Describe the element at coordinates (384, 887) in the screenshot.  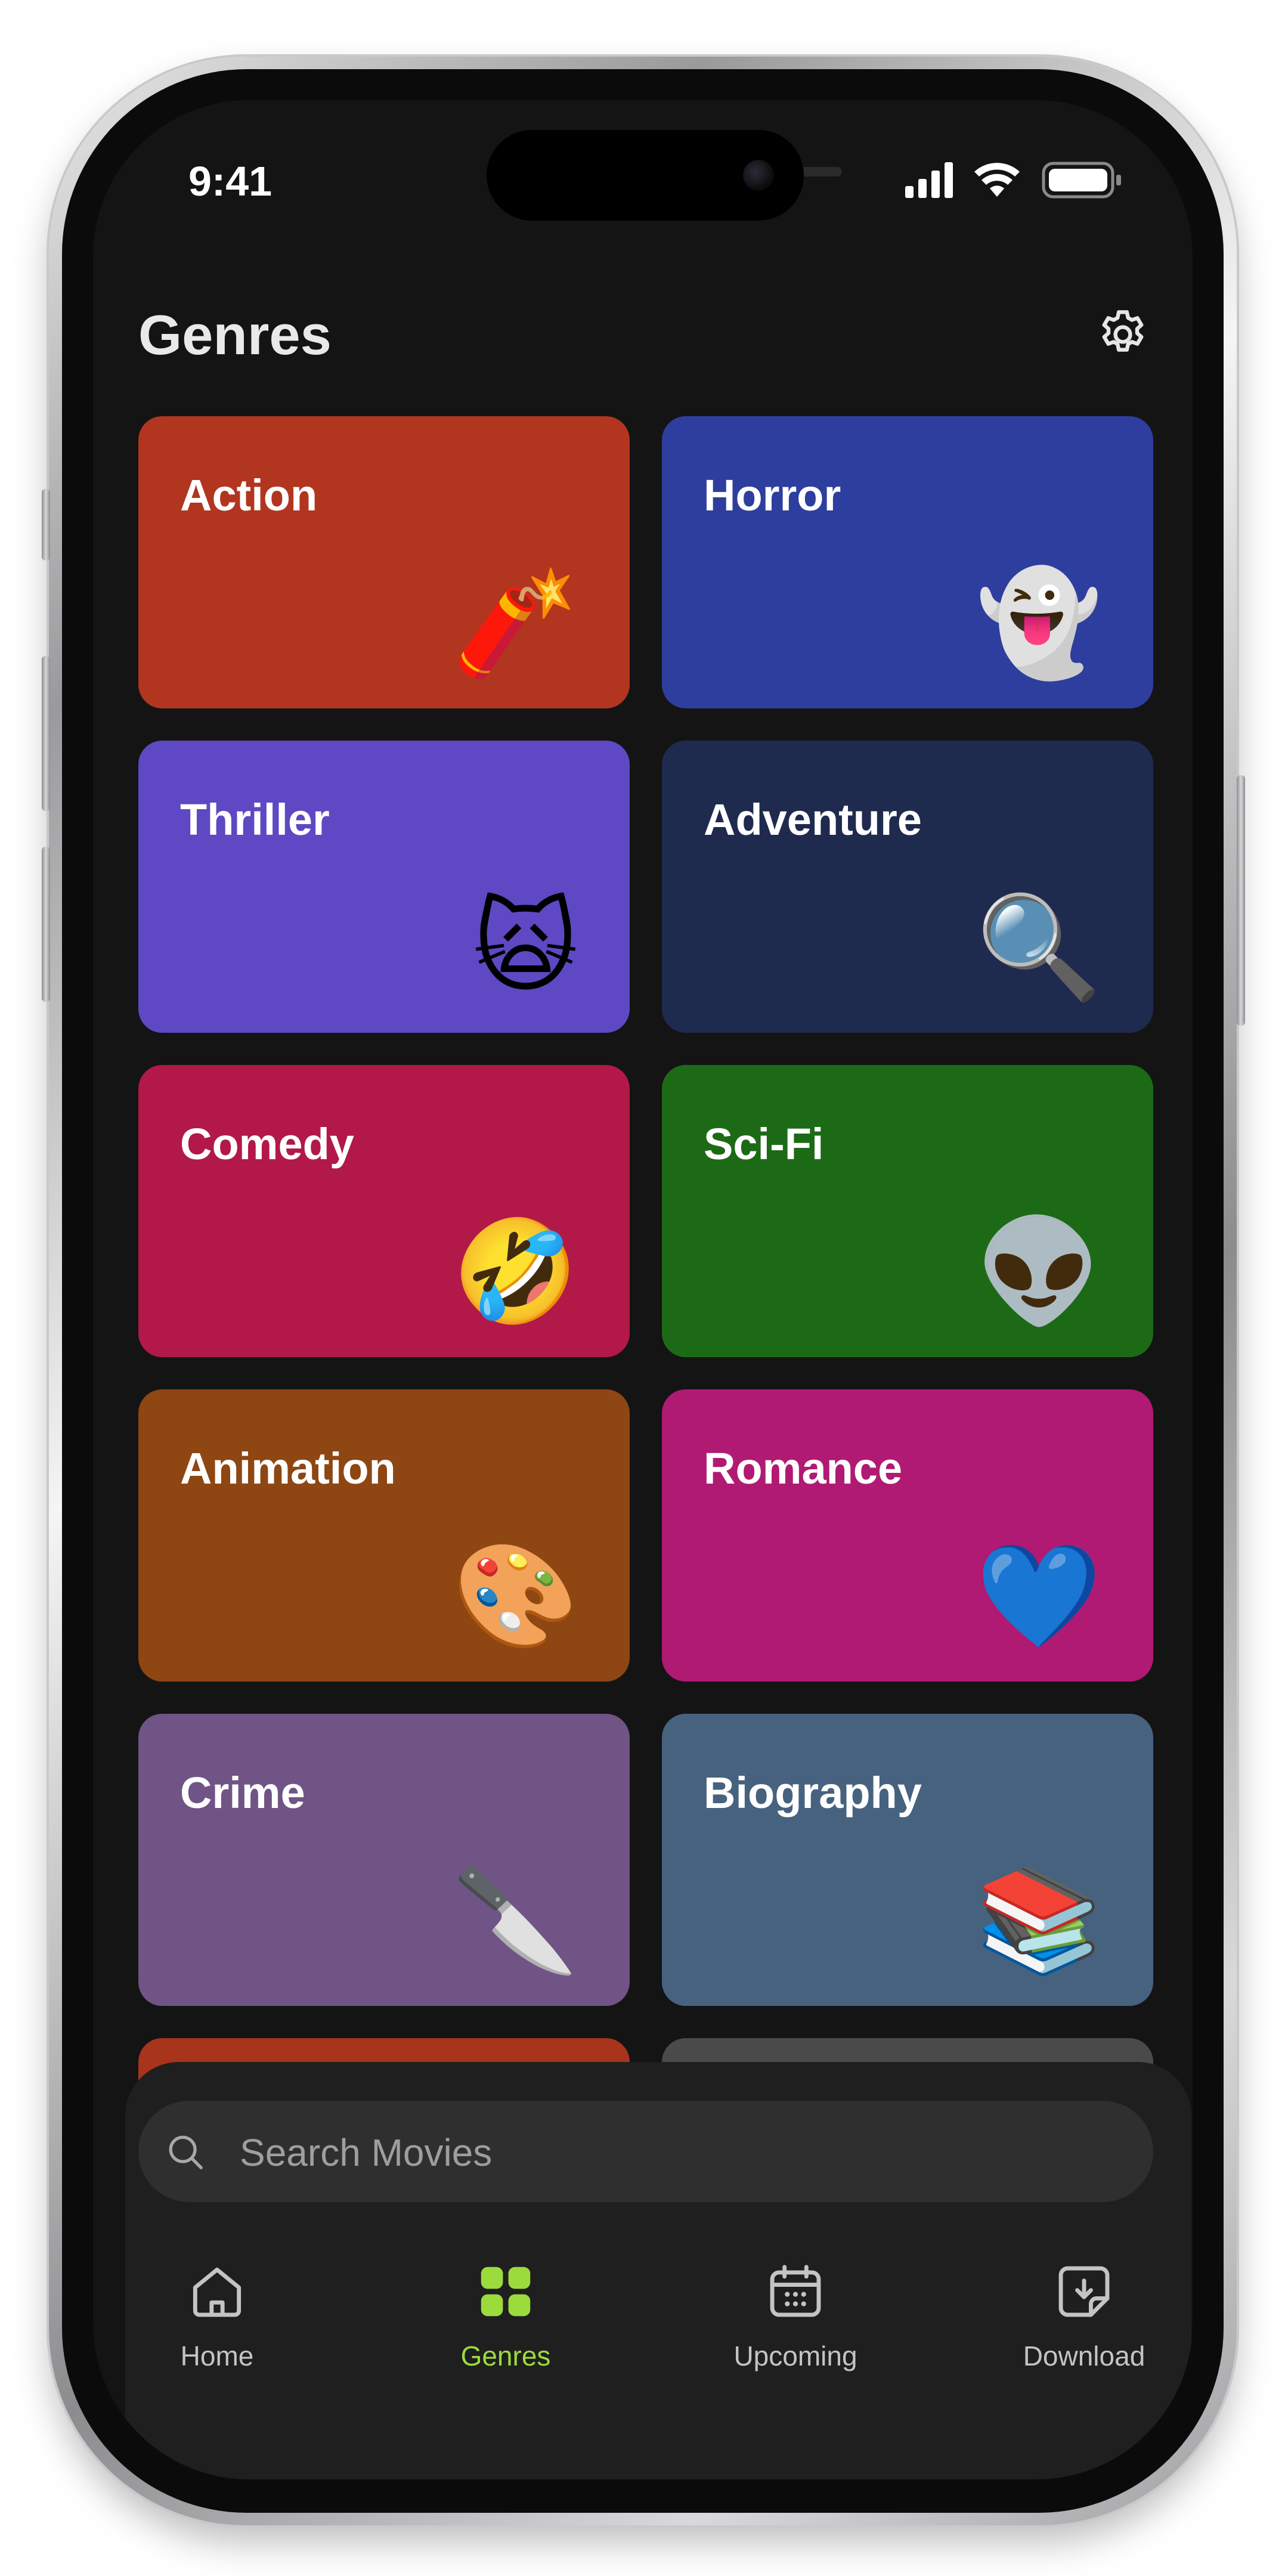
I see `genre-card-thriller: Thriller 🙀` at that location.